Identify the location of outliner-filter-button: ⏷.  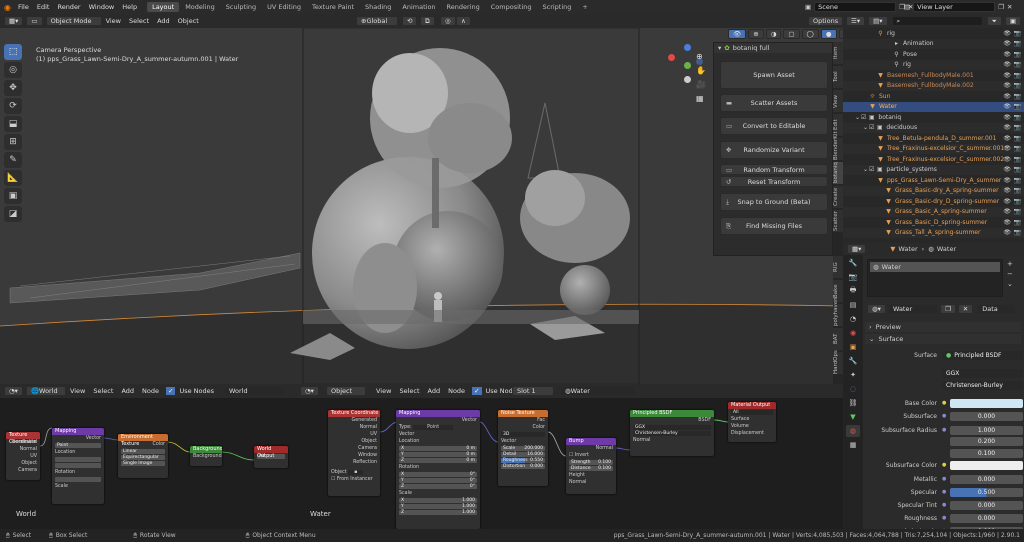
(994, 21).